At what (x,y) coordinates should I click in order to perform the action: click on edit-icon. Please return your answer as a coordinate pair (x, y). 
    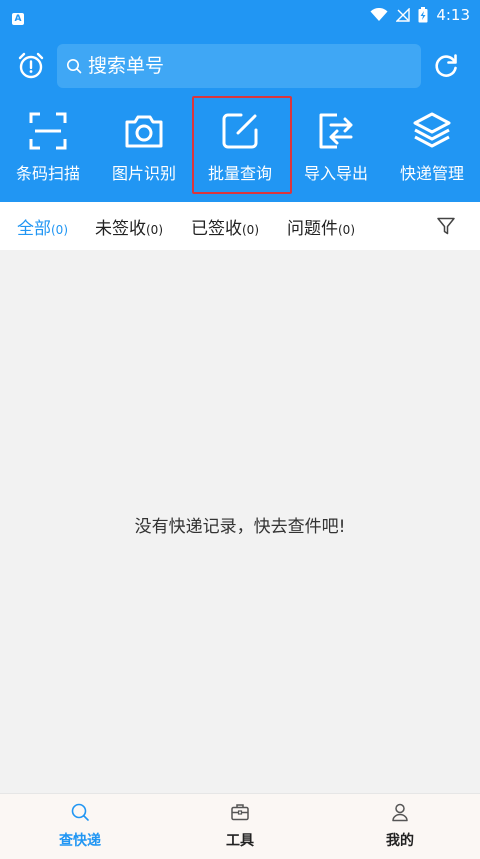
    Looking at the image, I should click on (240, 131).